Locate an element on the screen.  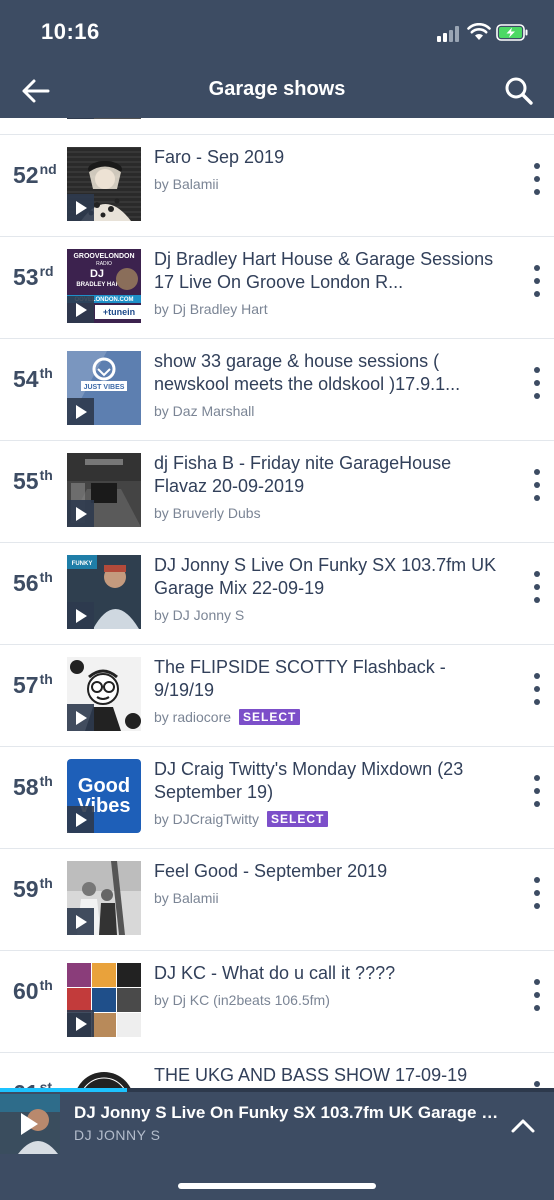
show-title: The FLIPSIDE SCOTTY Flashback - 9/19/19 is located at coordinates (329, 679).